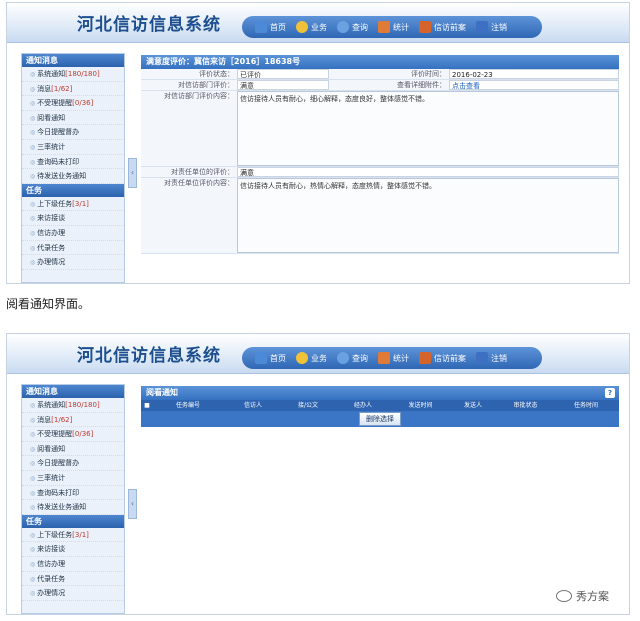  Describe the element at coordinates (585, 405) in the screenshot. I see `col-task-time: 任务时间` at that location.